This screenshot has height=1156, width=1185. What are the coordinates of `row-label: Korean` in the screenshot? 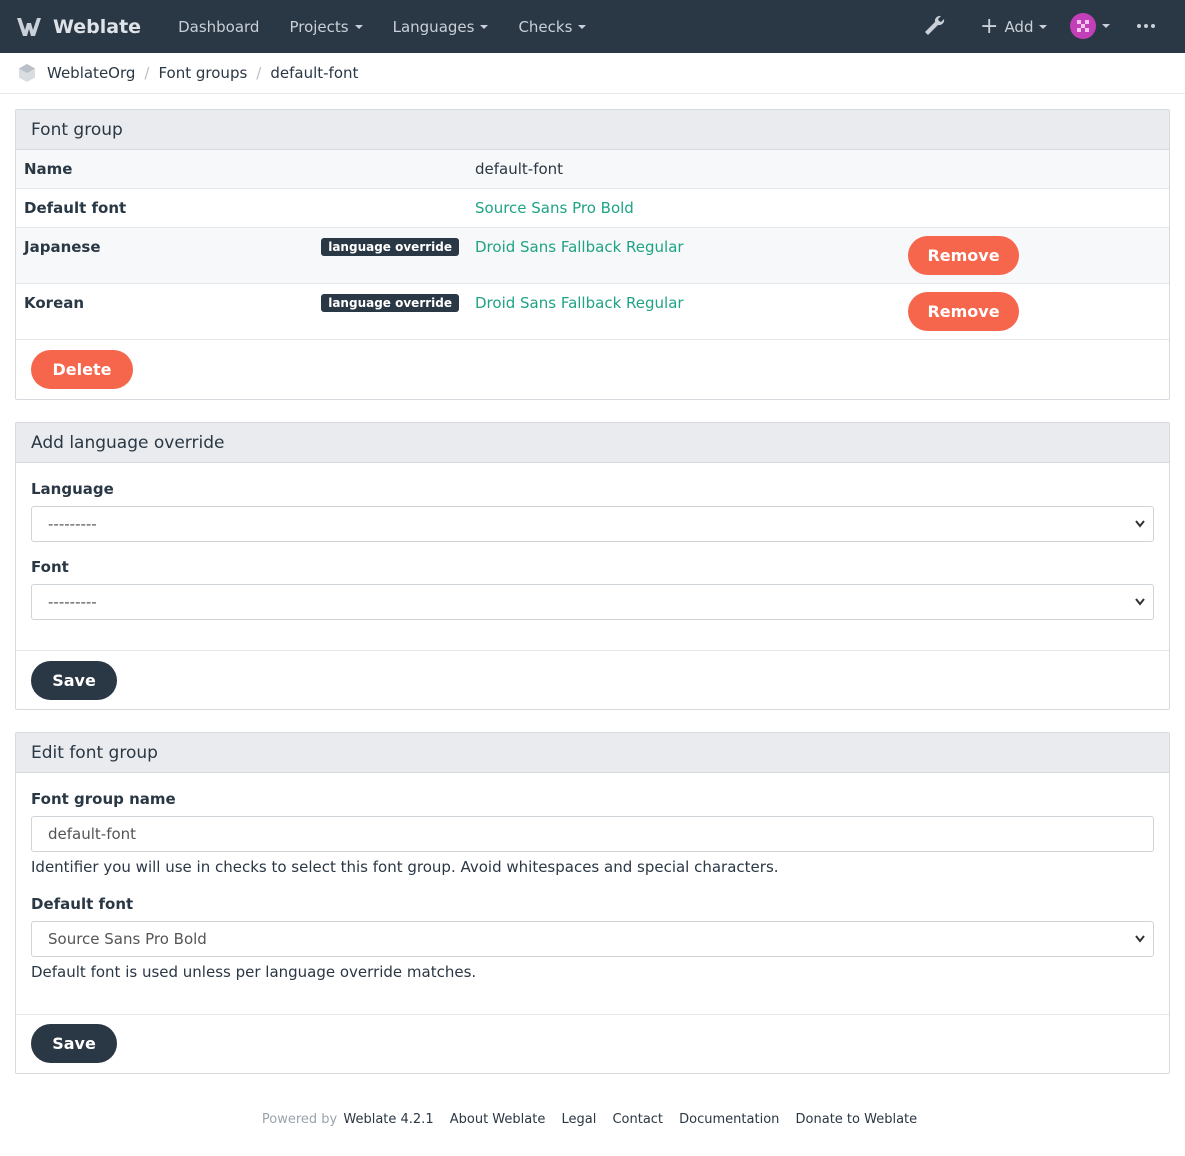 It's located at (54, 303).